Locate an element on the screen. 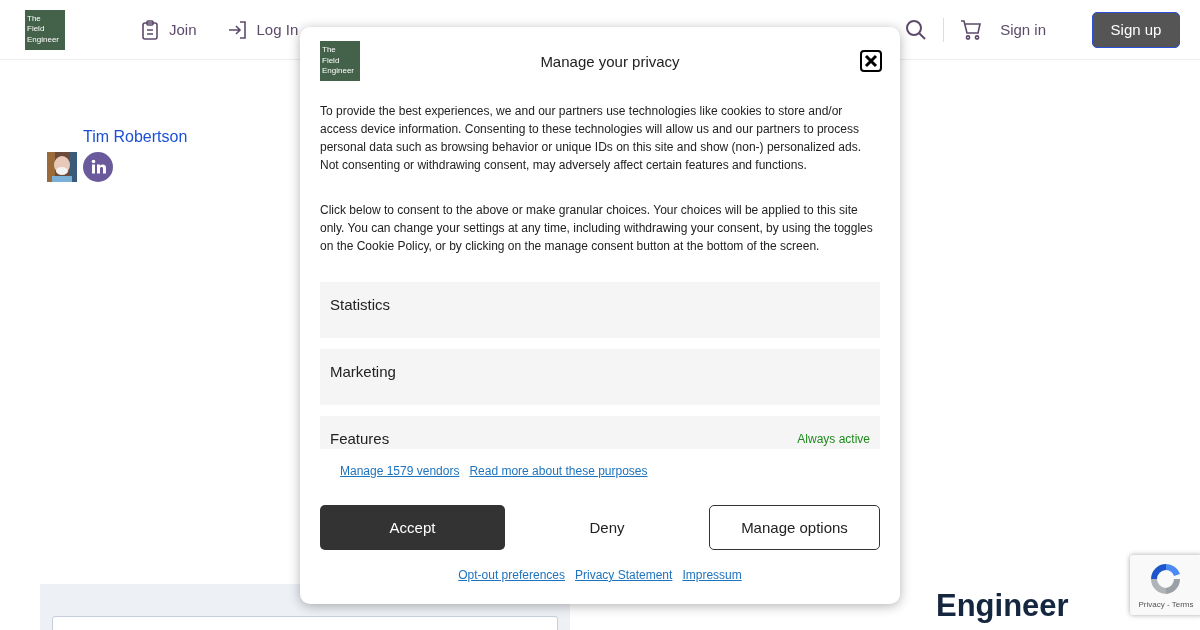 This screenshot has height=630, width=1200. sign-up-button: Sign up is located at coordinates (1136, 29).